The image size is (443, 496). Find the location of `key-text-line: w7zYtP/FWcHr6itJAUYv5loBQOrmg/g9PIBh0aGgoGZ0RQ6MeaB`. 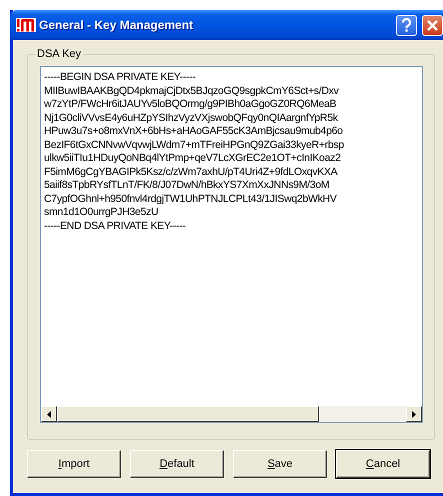

key-text-line: w7zYtP/FWcHr6itJAUYv5loBQOrmg/g9PIBh0aGgoGZ0RQ6MeaB is located at coordinates (191, 105).